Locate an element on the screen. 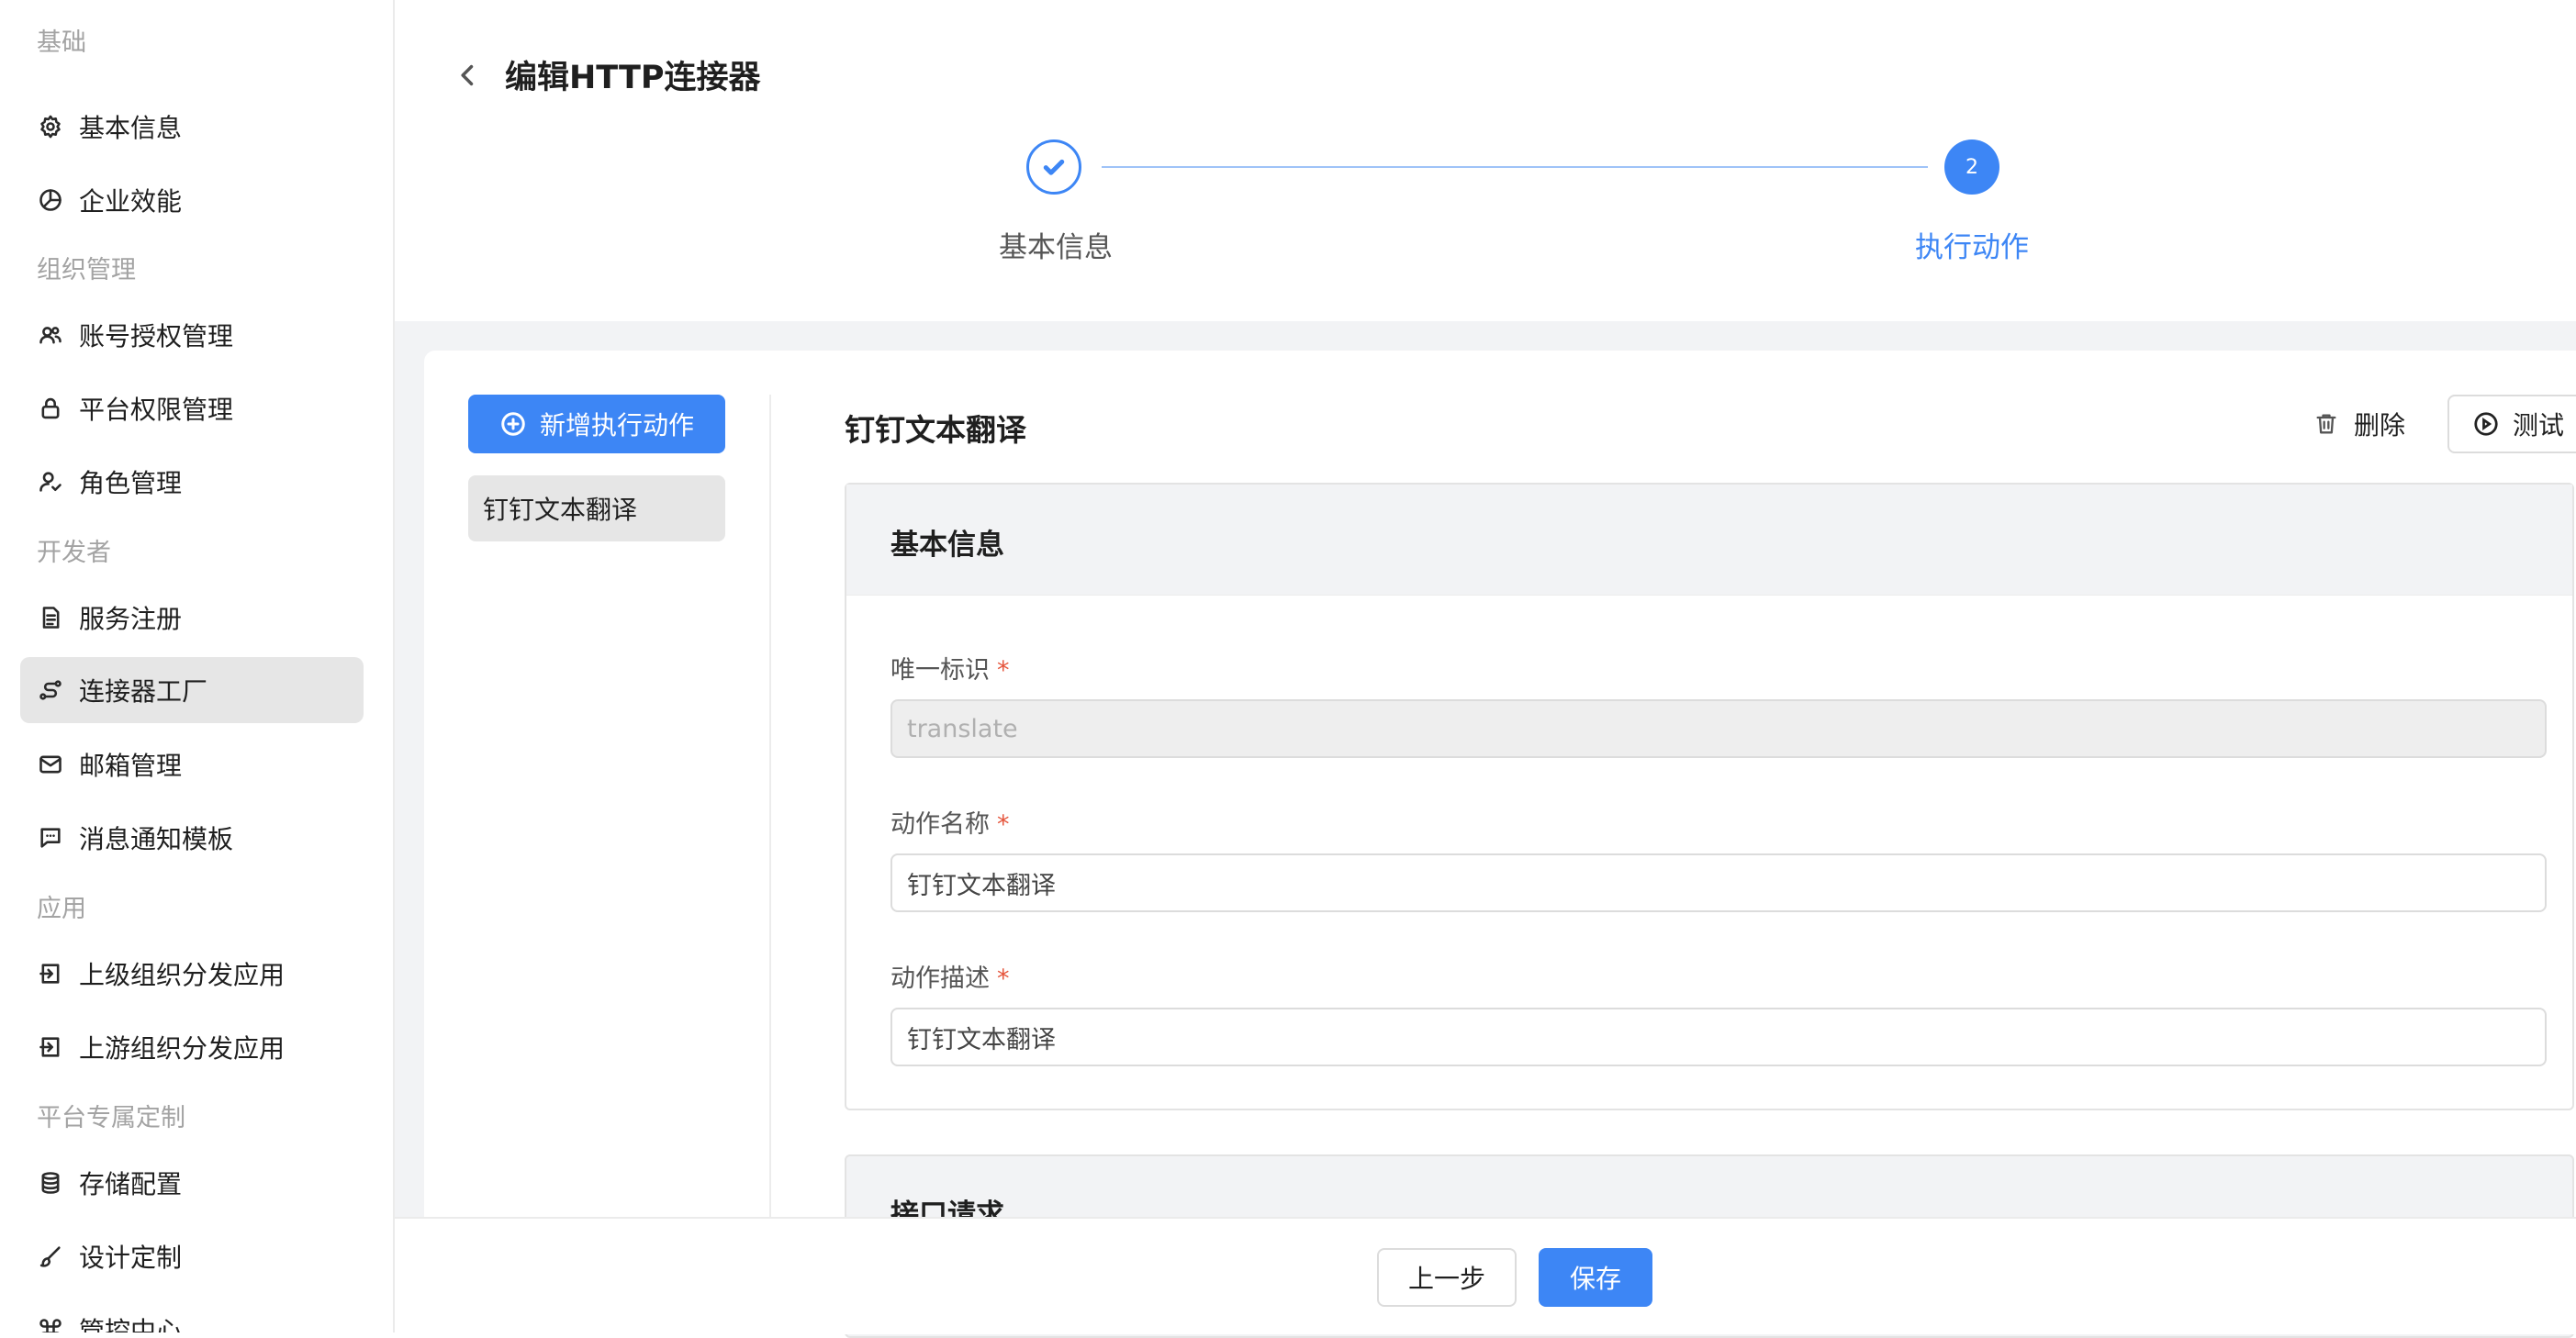 This screenshot has height=1338, width=2576. sidebar-item-upstream-org-app: 上游组织分发应用 is located at coordinates (192, 1047).